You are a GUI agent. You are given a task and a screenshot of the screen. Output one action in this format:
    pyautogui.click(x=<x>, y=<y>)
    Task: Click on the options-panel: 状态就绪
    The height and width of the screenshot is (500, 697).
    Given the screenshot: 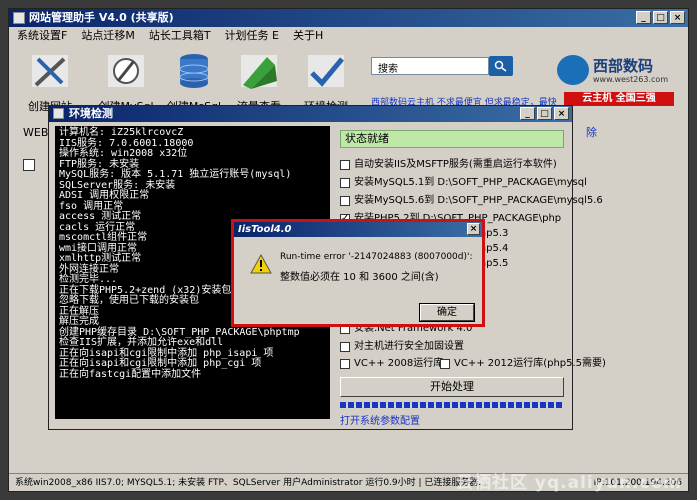 What is the action you would take?
    pyautogui.click(x=452, y=139)
    